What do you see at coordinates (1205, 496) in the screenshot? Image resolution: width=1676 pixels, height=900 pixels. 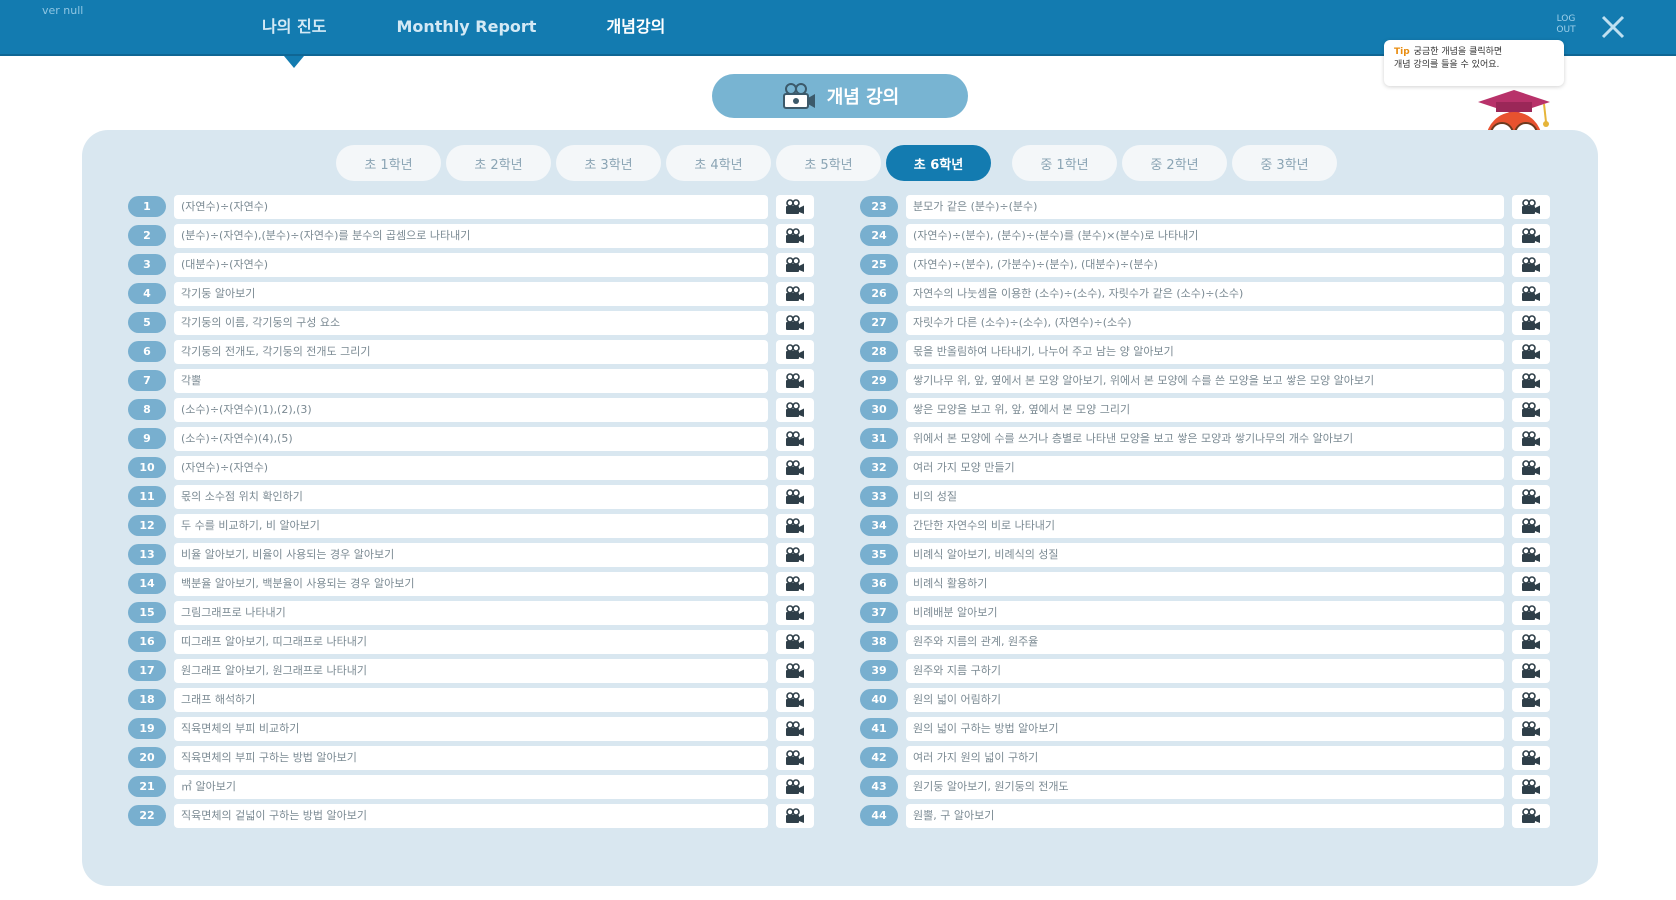 I see `lesson-title-link: 비의 성질` at bounding box center [1205, 496].